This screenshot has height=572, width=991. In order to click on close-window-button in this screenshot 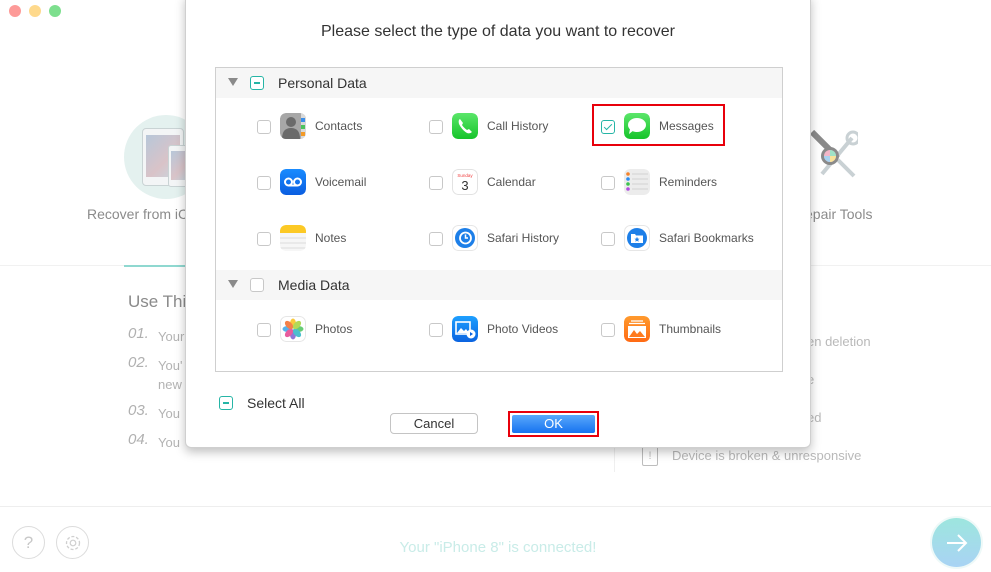, I will do `click(15, 11)`.